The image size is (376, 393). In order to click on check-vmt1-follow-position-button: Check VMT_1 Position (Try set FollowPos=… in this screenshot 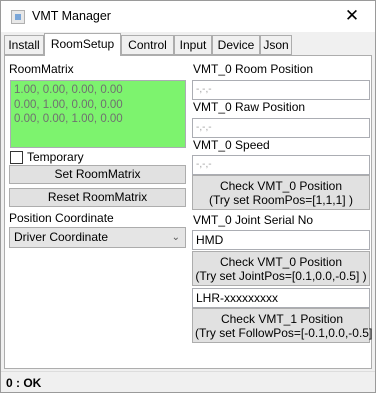, I will do `click(282, 325)`.